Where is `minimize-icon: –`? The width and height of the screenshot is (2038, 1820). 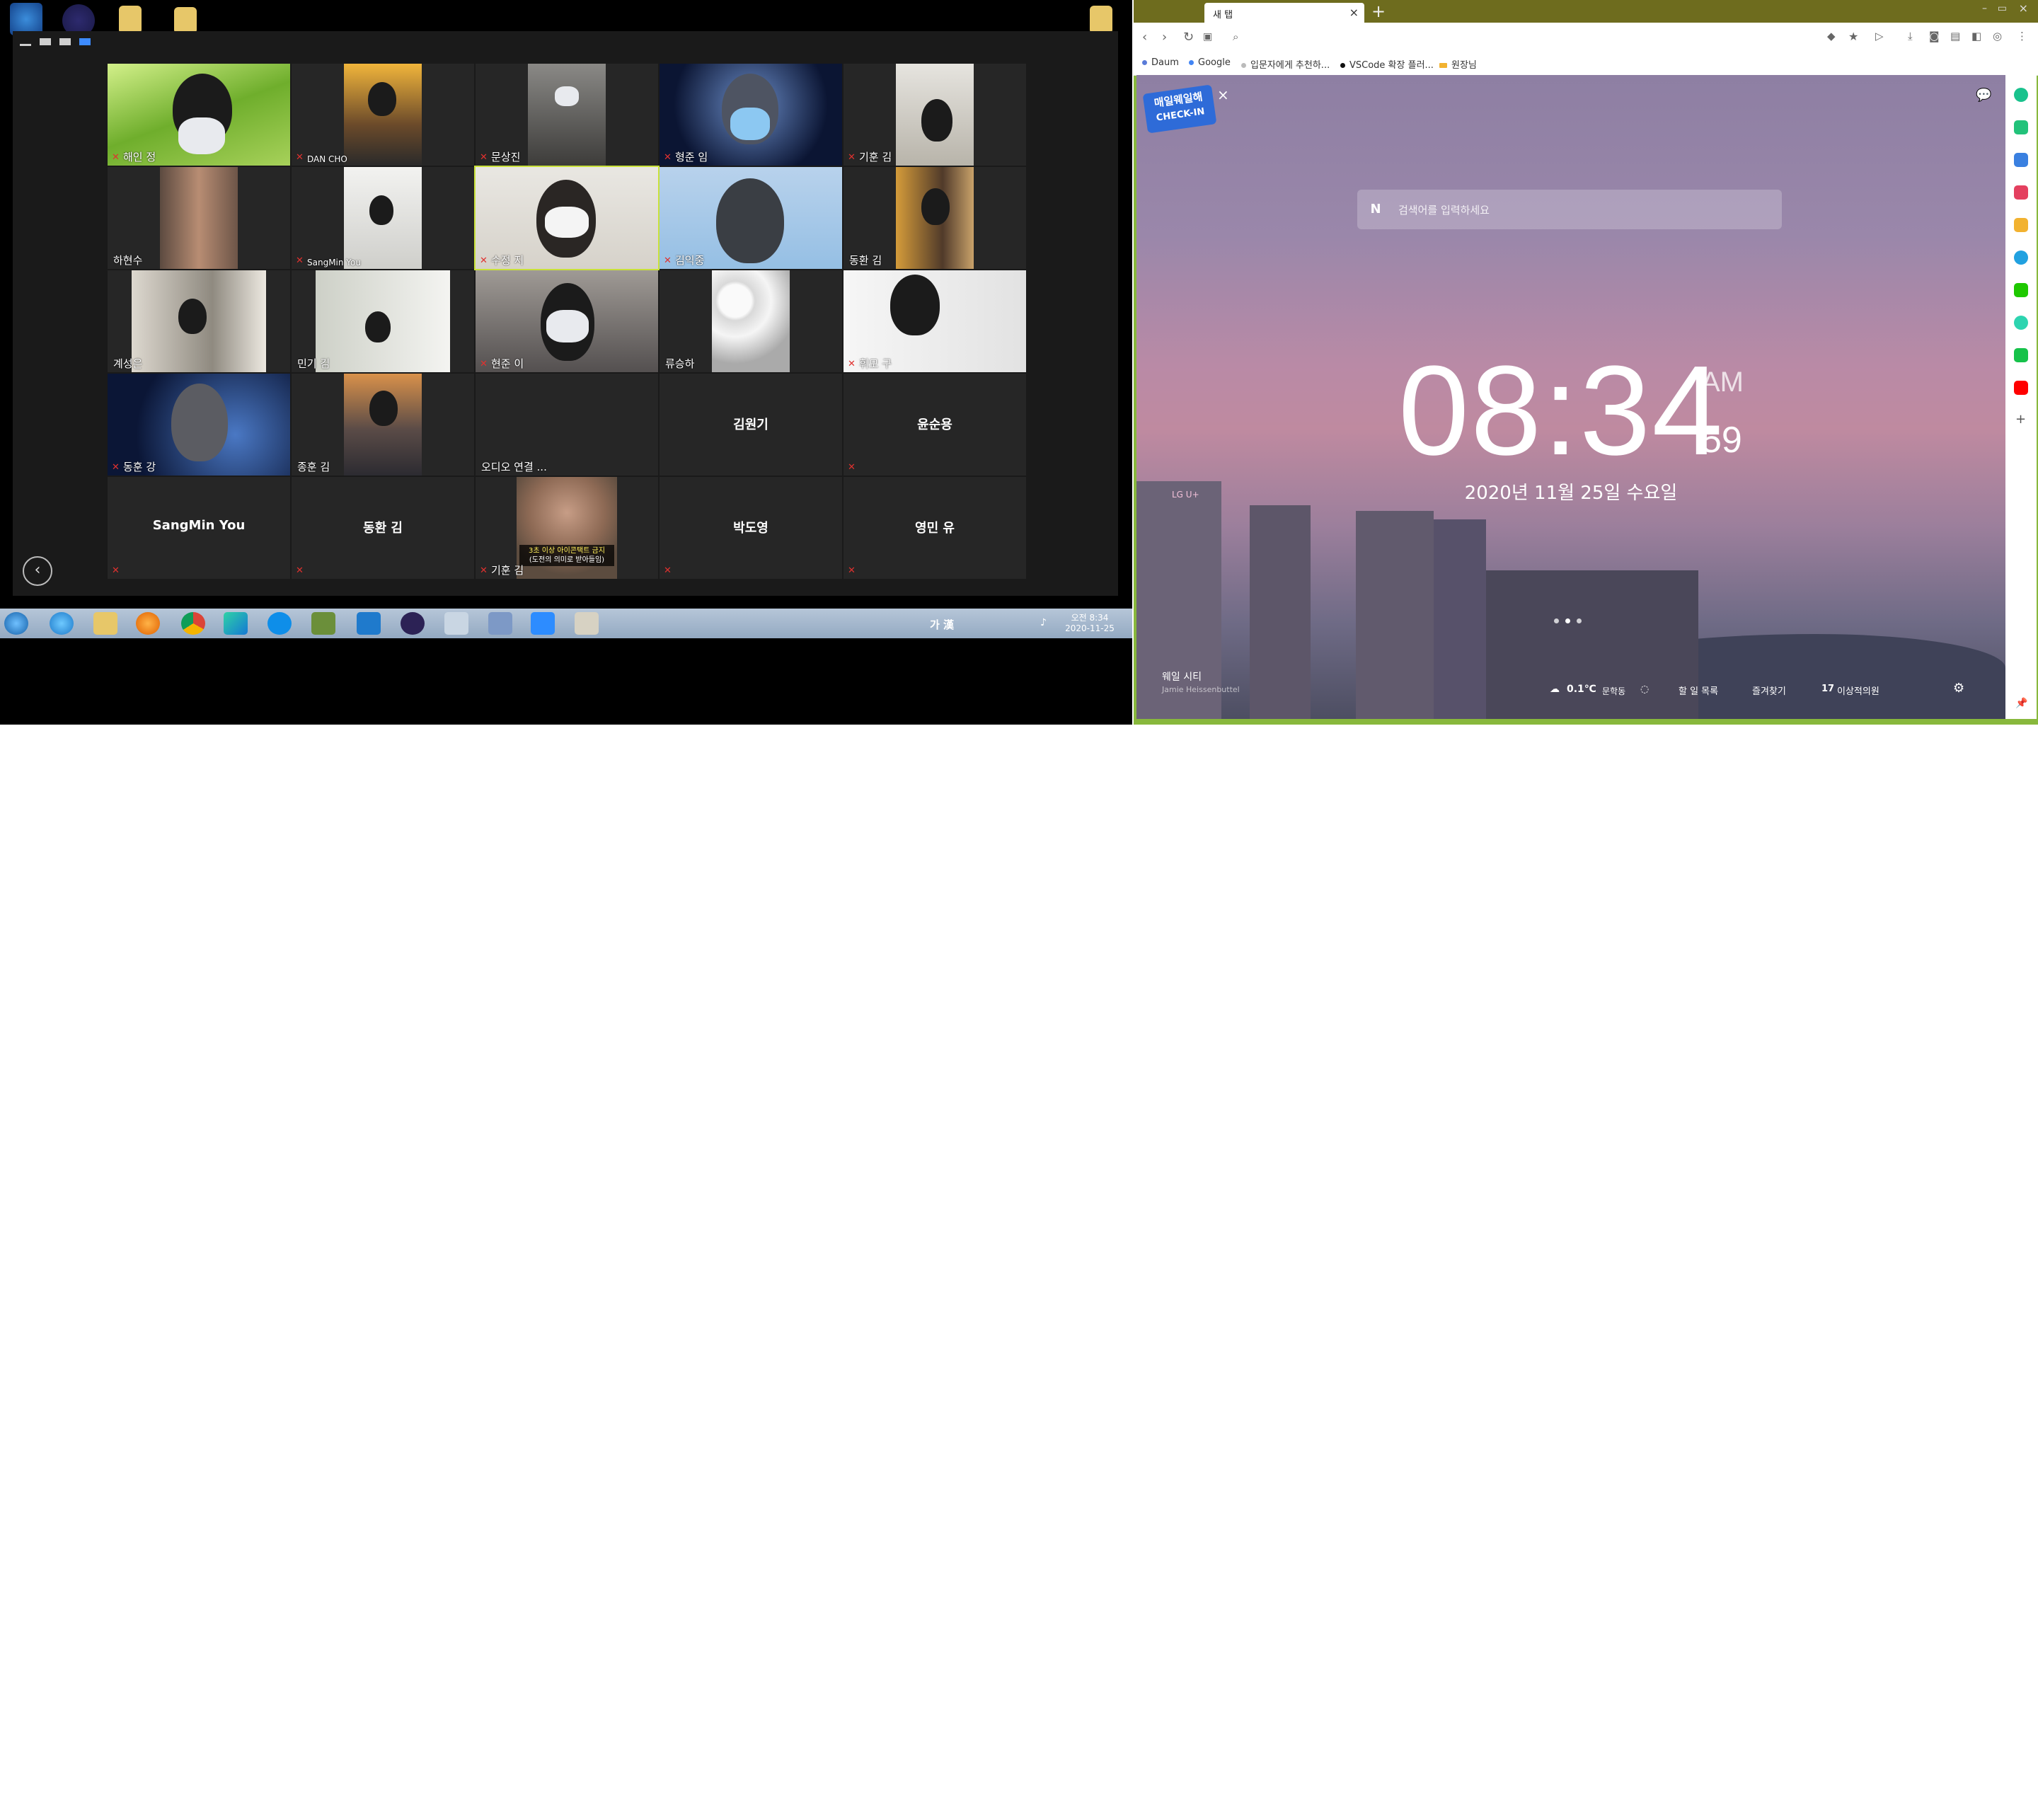 minimize-icon: – is located at coordinates (1984, 8).